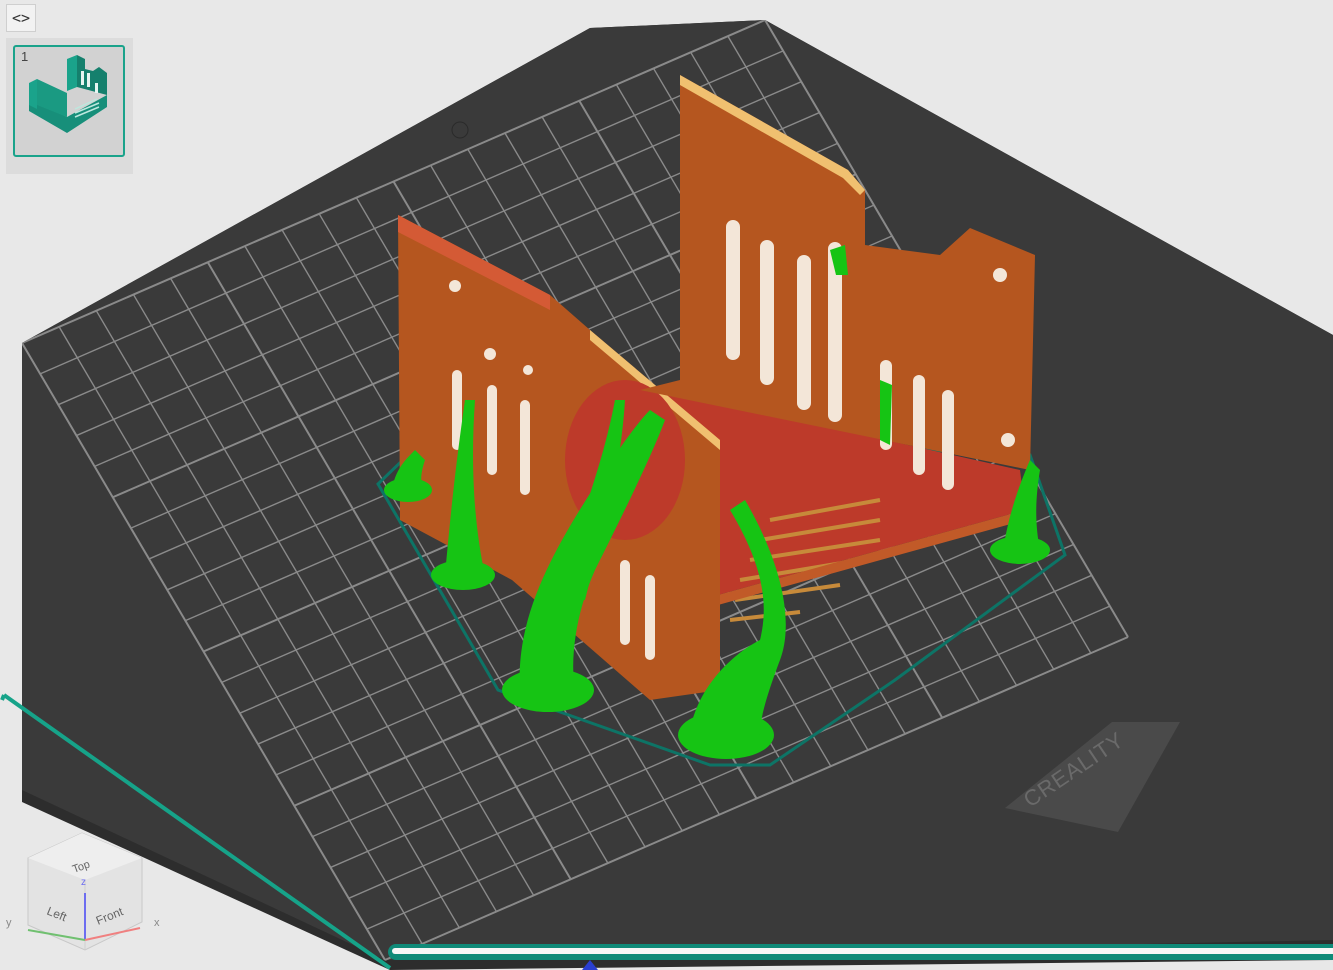 This screenshot has height=970, width=1333. I want to click on axis-x-label: x, so click(157, 923).